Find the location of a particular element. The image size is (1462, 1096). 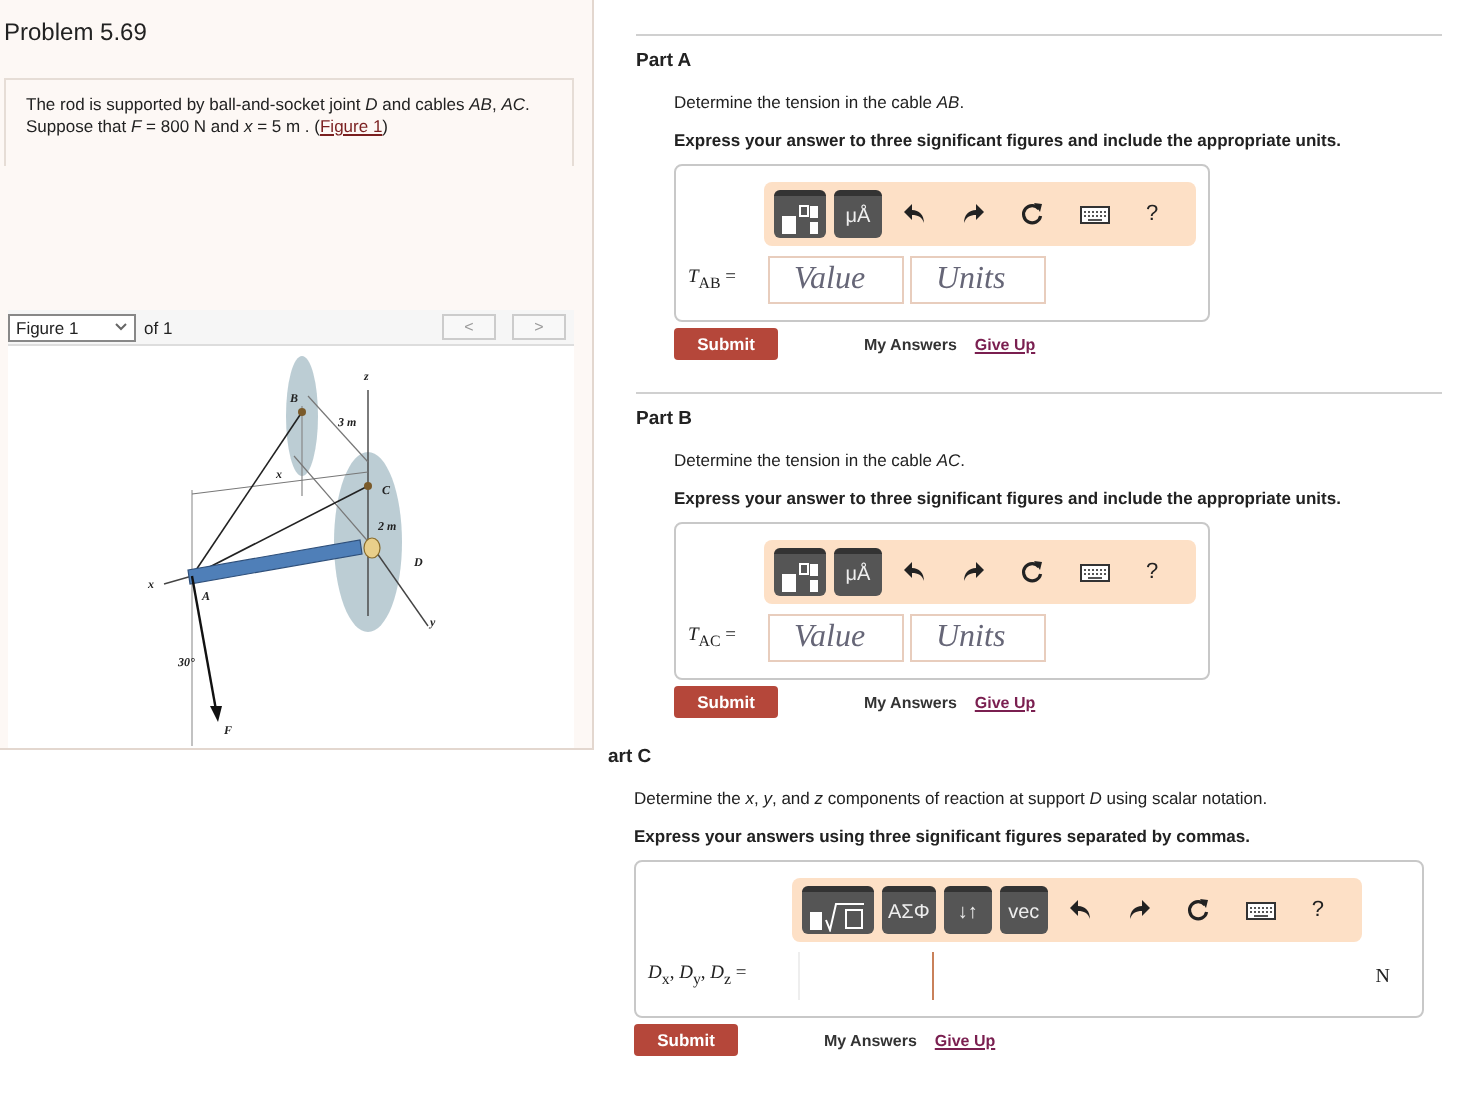

figure-link: Figure 1 is located at coordinates (351, 126).